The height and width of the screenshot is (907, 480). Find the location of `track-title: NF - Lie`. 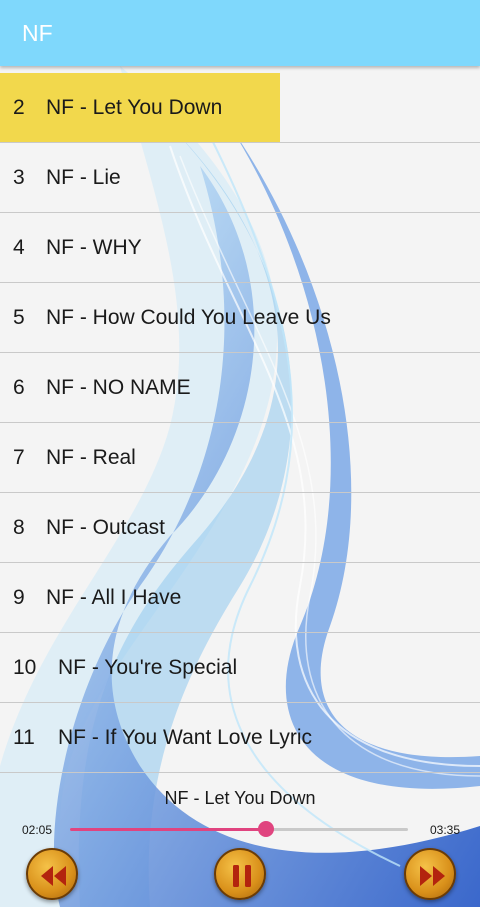

track-title: NF - Lie is located at coordinates (83, 177).